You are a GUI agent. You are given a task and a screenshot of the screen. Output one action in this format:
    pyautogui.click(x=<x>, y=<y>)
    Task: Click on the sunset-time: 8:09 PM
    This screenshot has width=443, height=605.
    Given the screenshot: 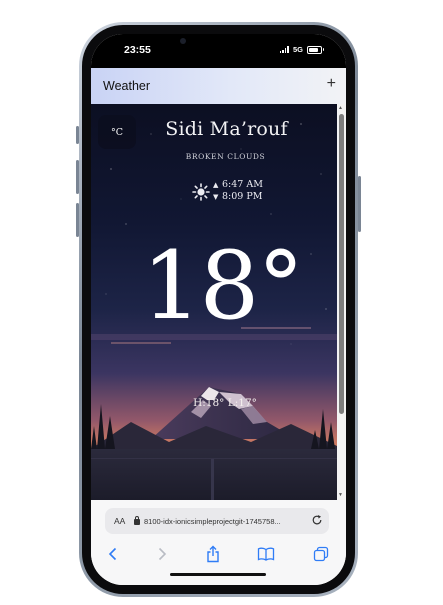 What is the action you would take?
    pyautogui.click(x=242, y=196)
    